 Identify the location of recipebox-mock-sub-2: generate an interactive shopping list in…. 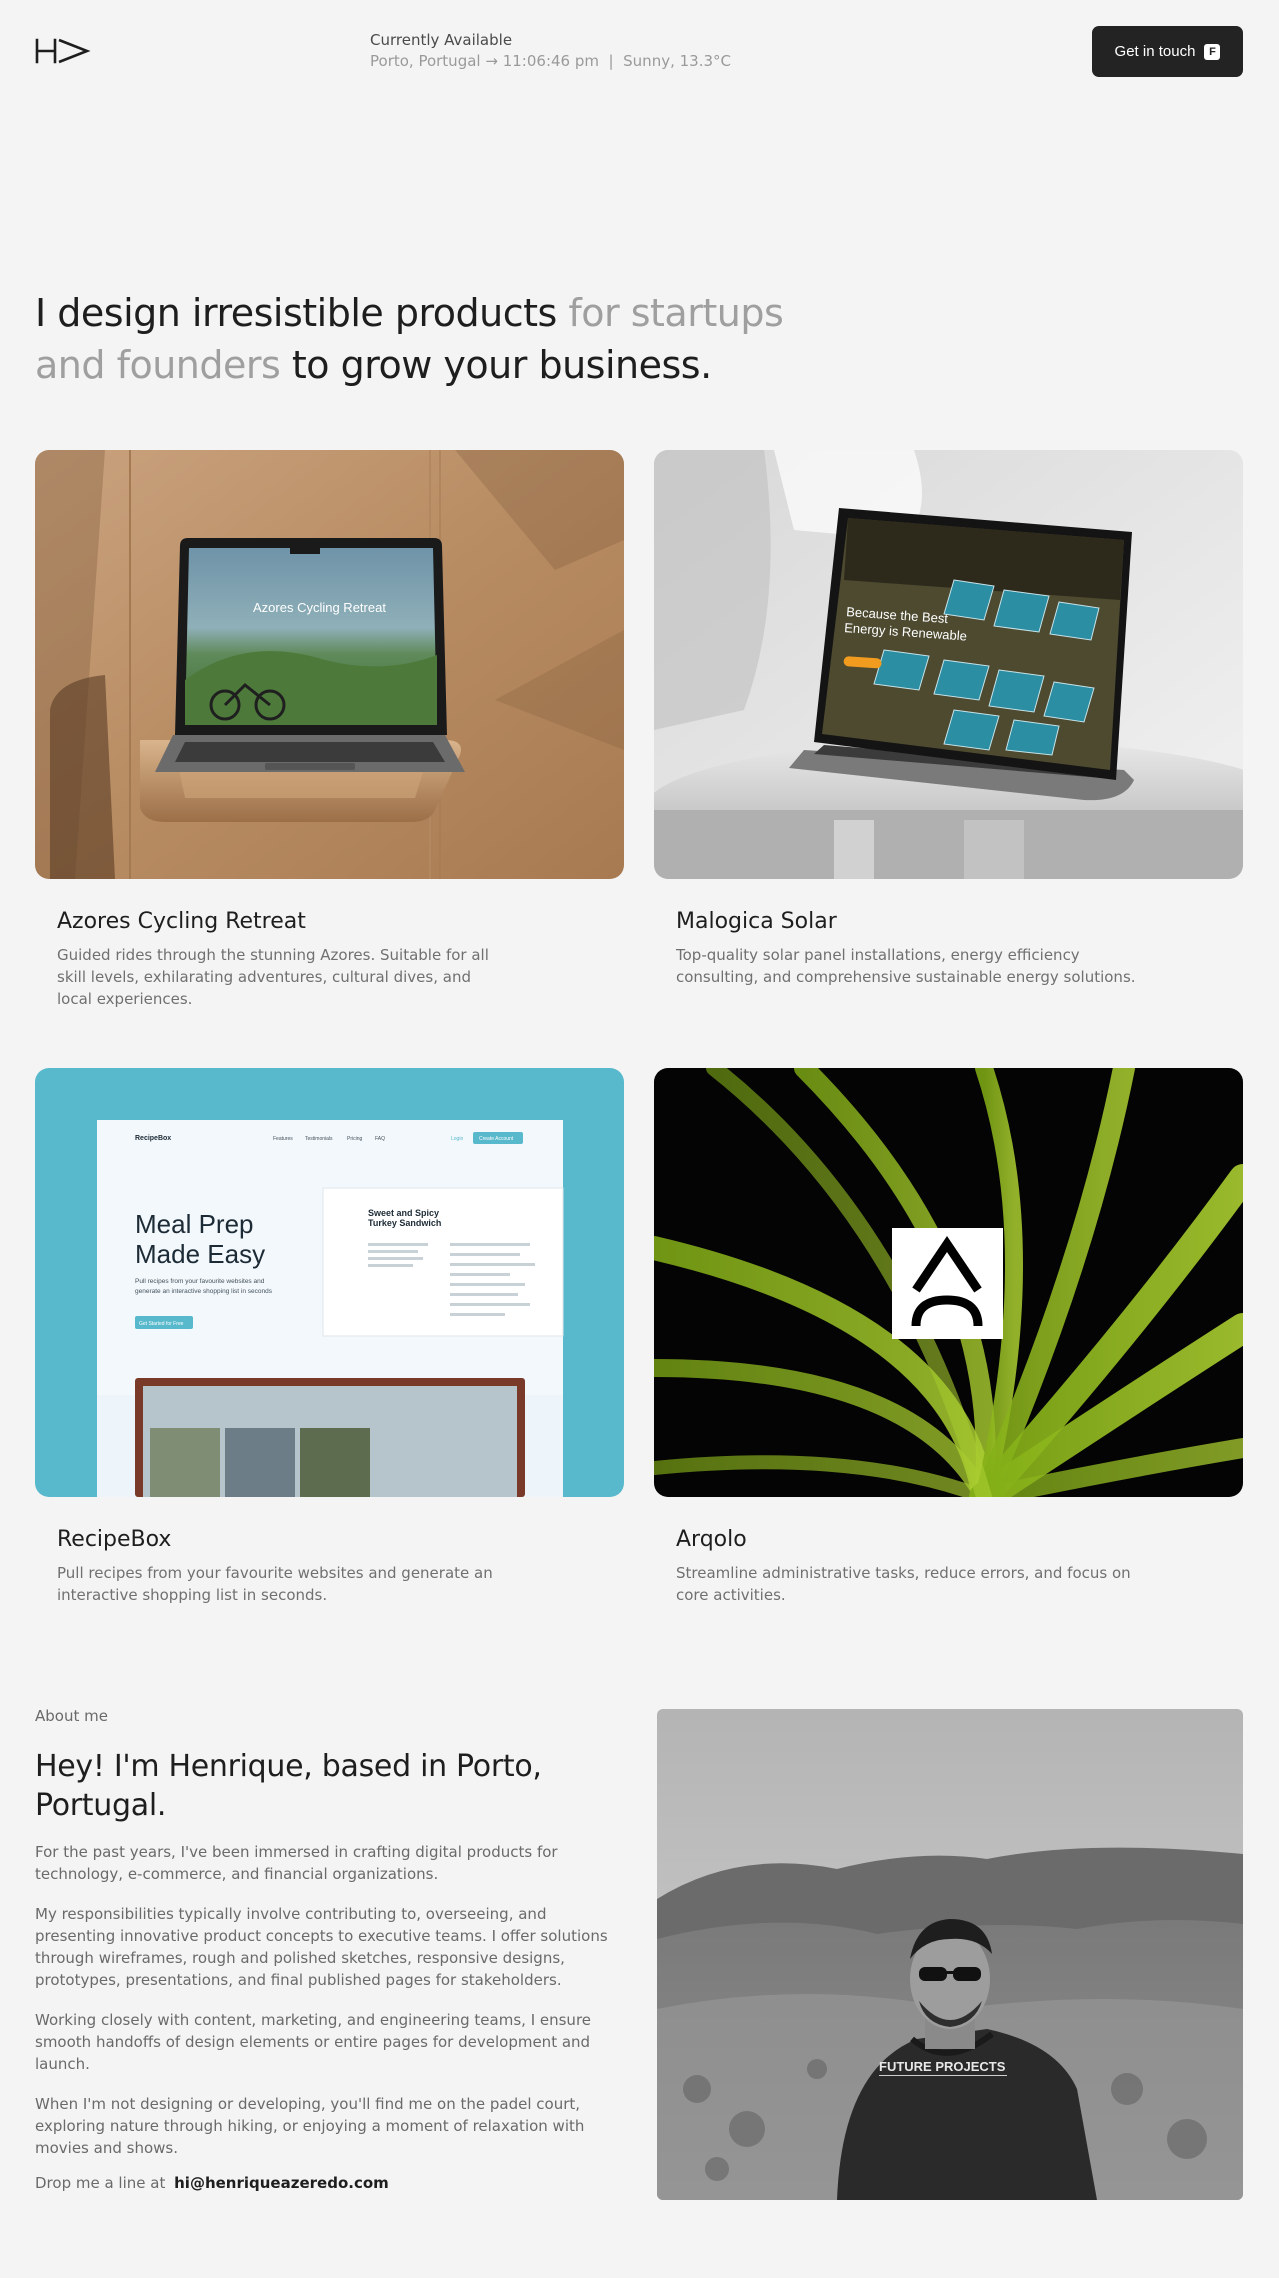
(204, 1291).